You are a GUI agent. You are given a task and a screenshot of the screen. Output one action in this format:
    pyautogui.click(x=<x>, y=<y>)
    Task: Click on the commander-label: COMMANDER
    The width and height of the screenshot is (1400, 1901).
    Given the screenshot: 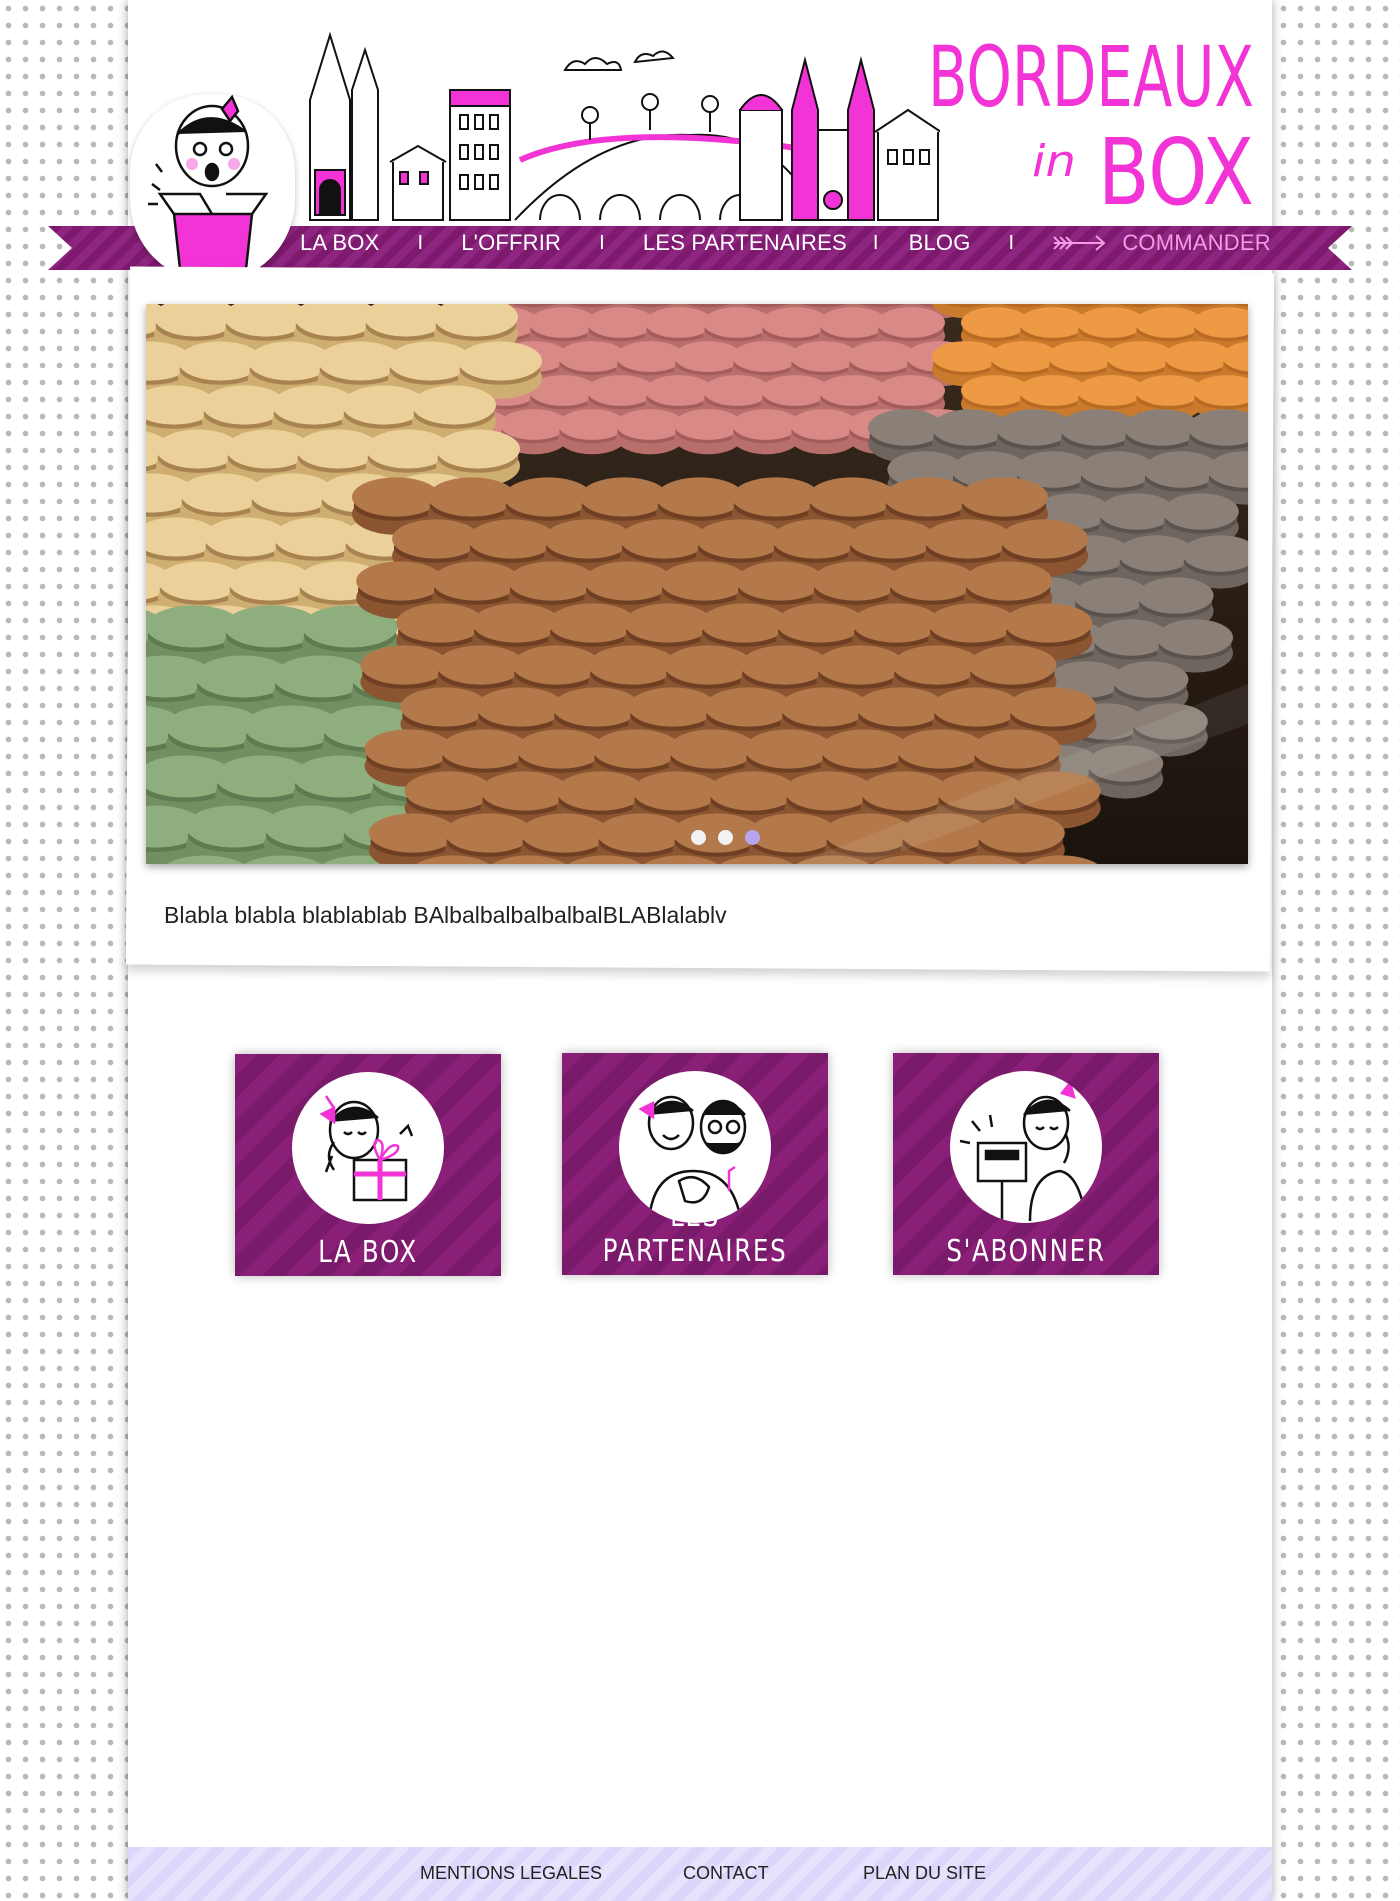 What is the action you would take?
    pyautogui.click(x=1196, y=242)
    